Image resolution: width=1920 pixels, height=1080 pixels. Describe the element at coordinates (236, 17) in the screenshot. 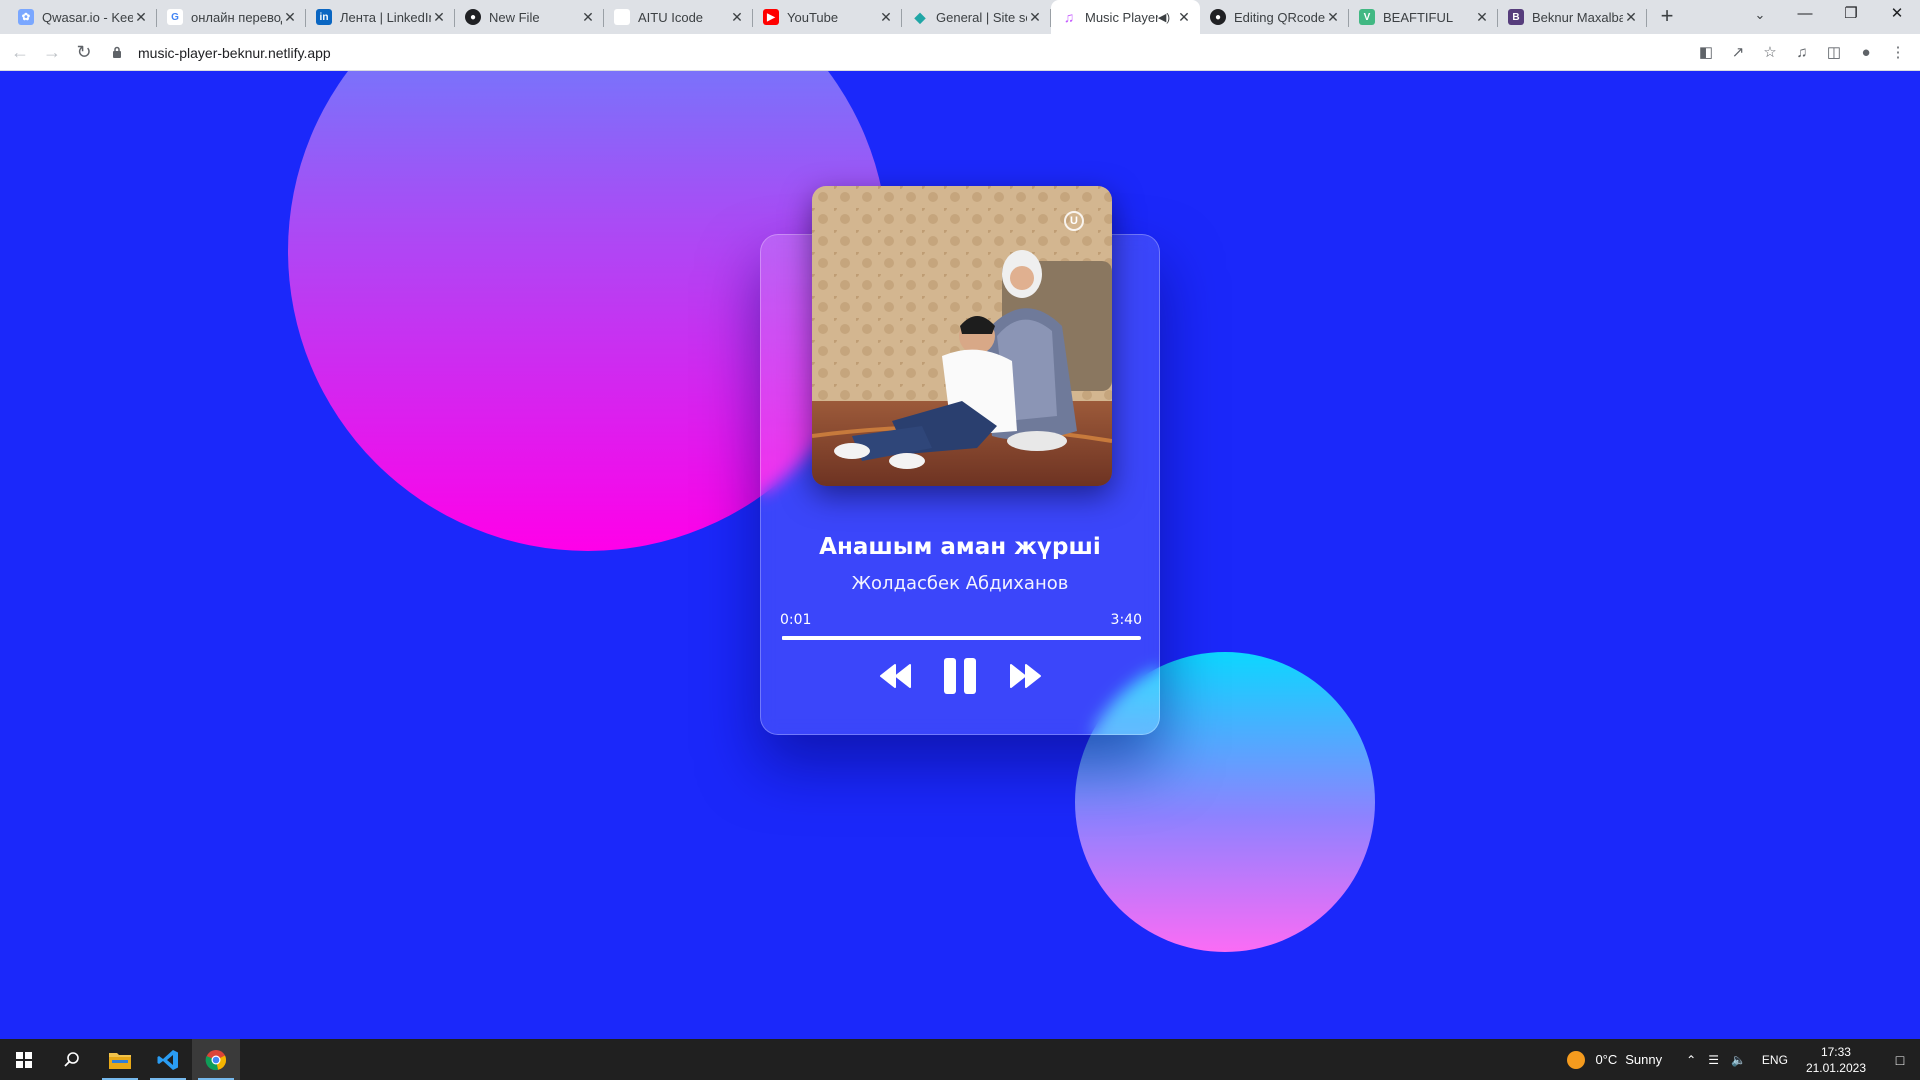

I see `tab-title: онлайн переводчик` at that location.